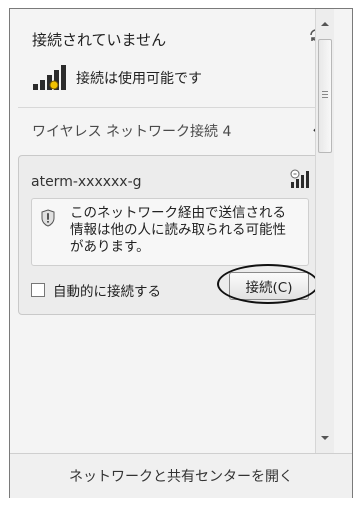  Describe the element at coordinates (178, 213) in the screenshot. I see `warning-line: このネットワーク経由で送信される` at that location.